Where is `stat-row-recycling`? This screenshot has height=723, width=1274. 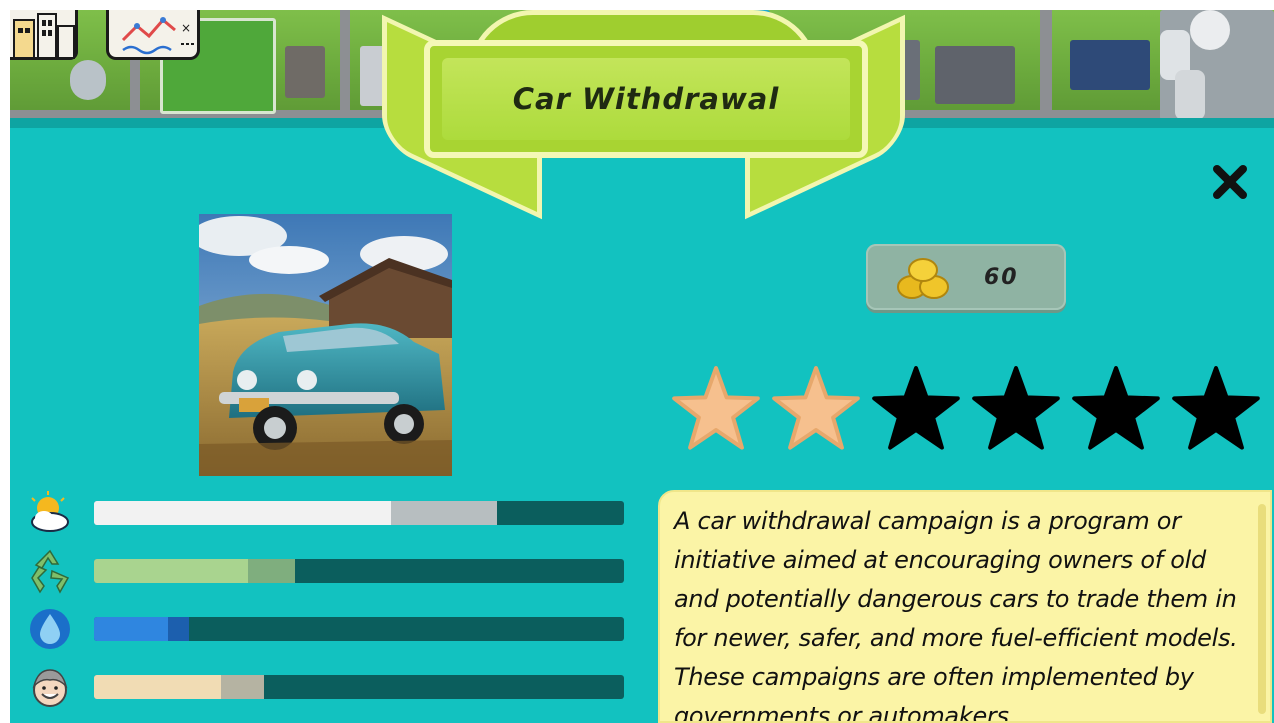 stat-row-recycling is located at coordinates (324, 571).